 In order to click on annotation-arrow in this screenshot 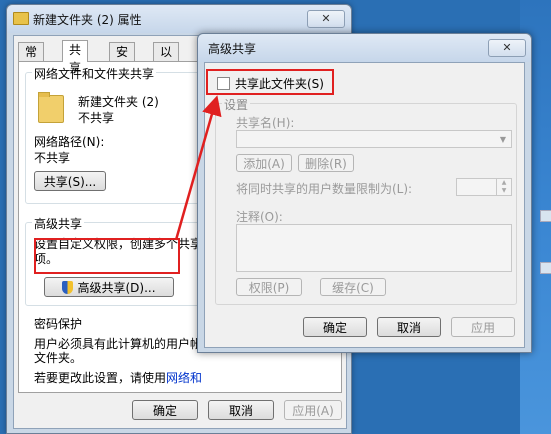, I will do `click(198, 168)`.